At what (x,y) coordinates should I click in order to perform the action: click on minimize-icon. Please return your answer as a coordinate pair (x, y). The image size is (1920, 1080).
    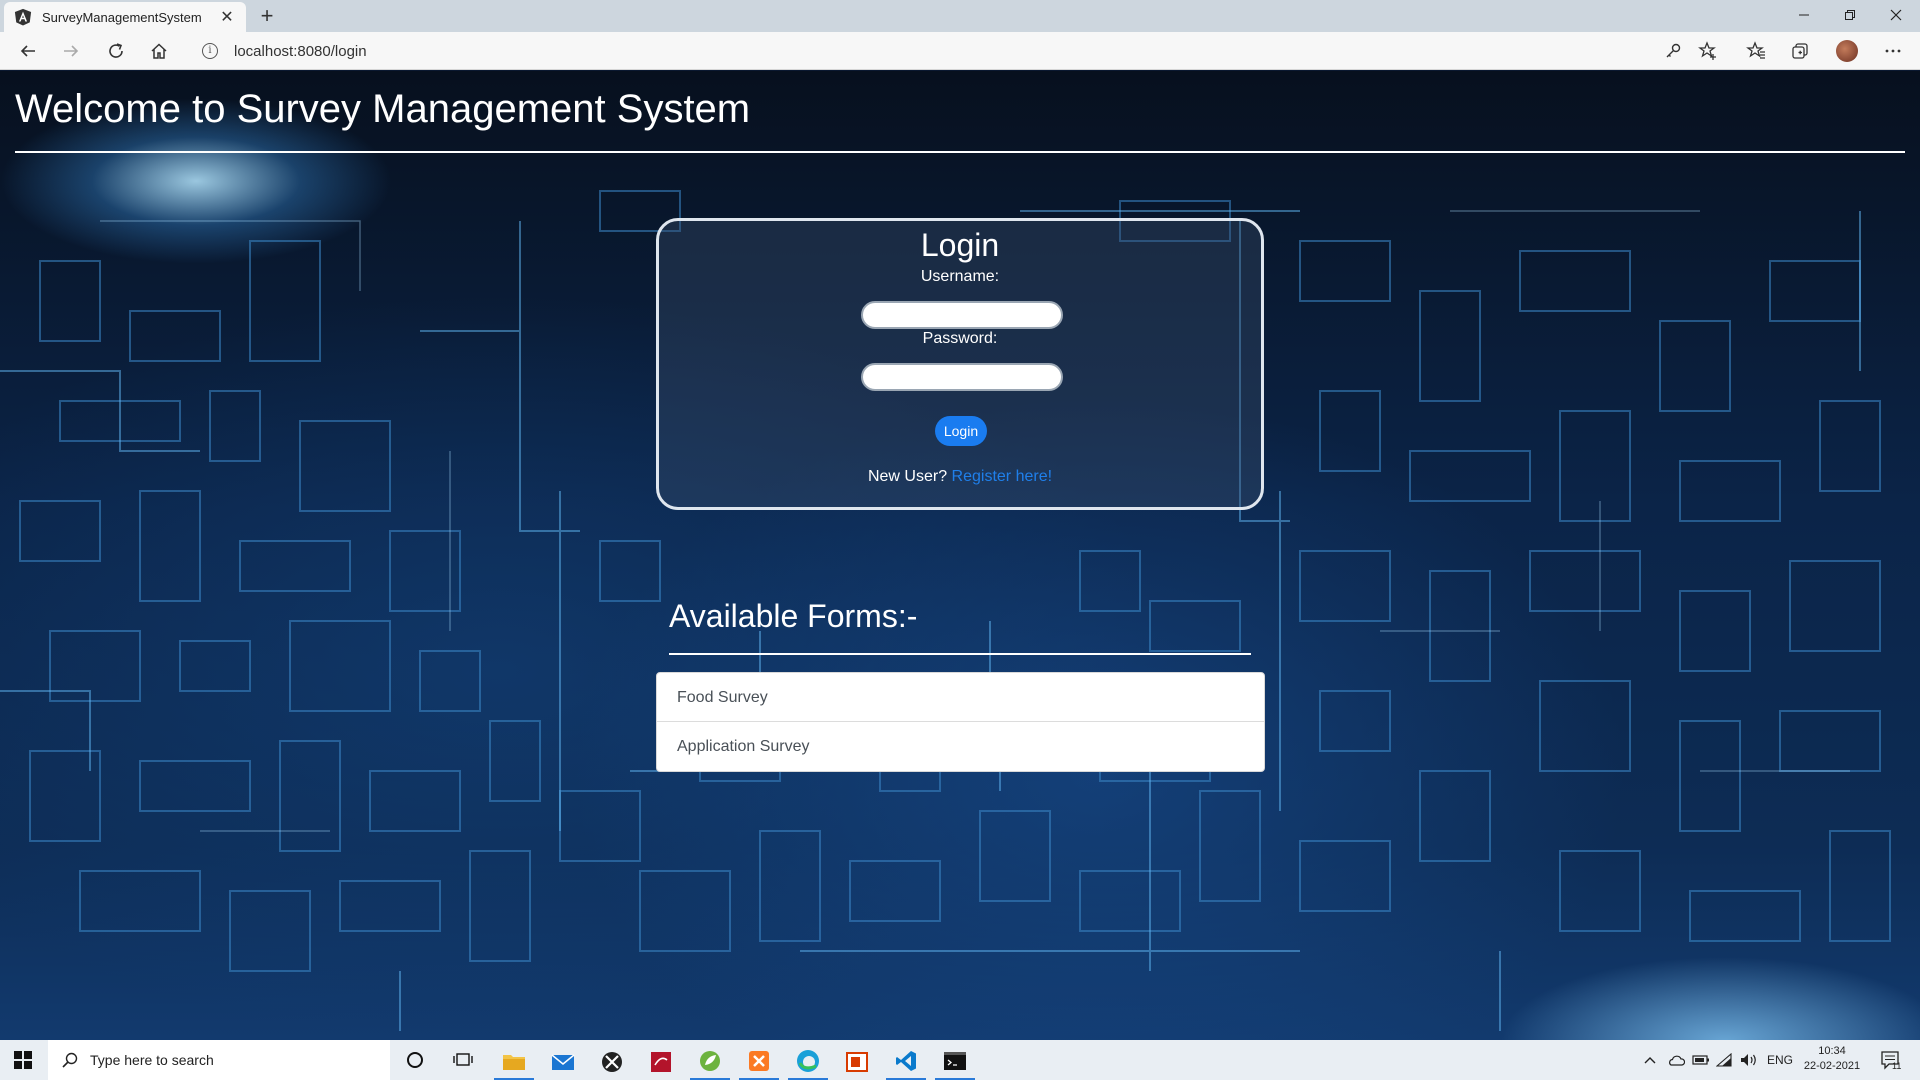
    Looking at the image, I should click on (1804, 15).